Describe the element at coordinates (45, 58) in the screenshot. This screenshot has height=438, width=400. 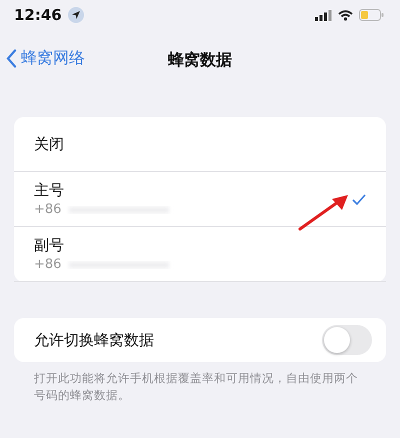
I see `back-button: 蜂窝网络` at that location.